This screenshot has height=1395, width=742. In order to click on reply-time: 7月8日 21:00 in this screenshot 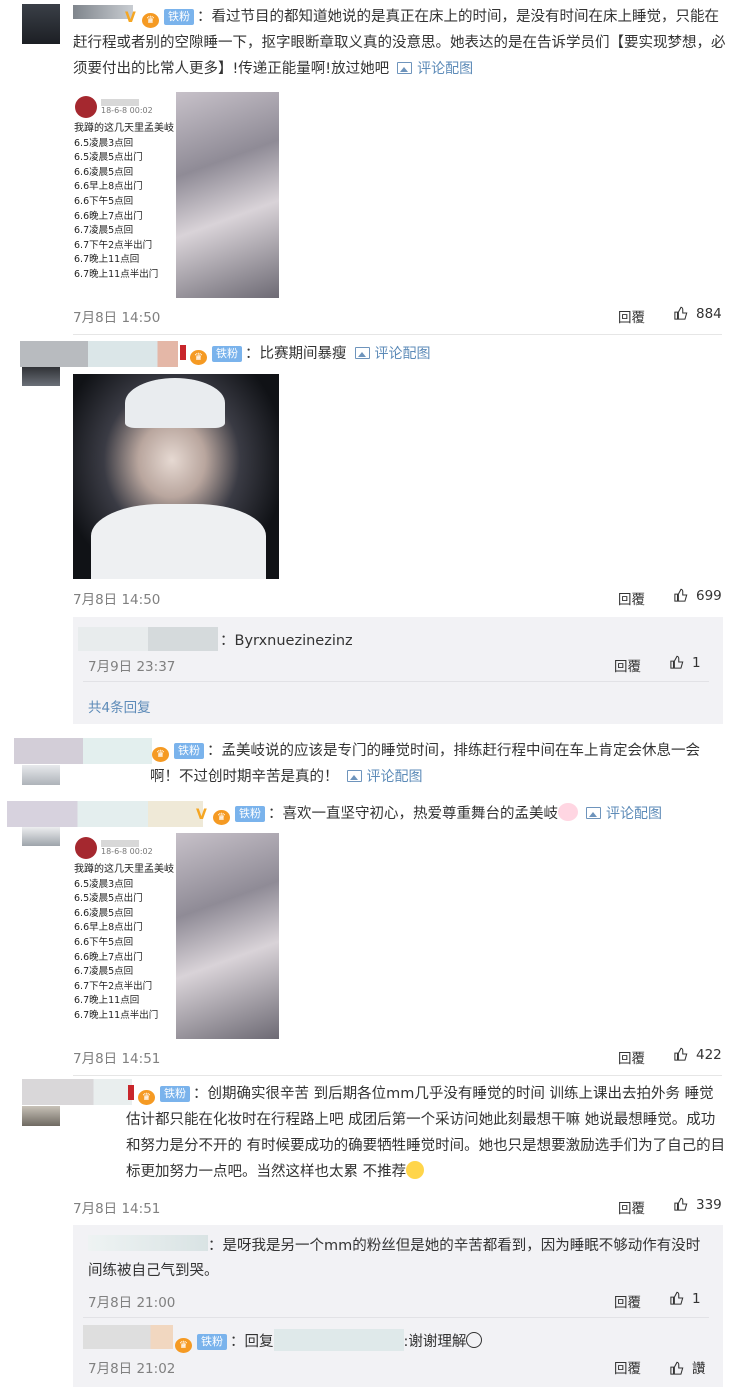, I will do `click(132, 1303)`.